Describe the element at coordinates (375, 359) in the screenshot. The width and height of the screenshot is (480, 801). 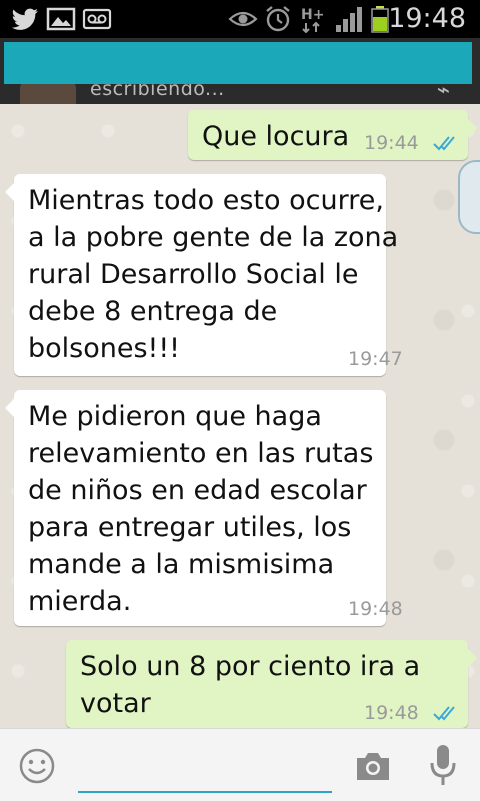
I see `message-time: 19:47` at that location.